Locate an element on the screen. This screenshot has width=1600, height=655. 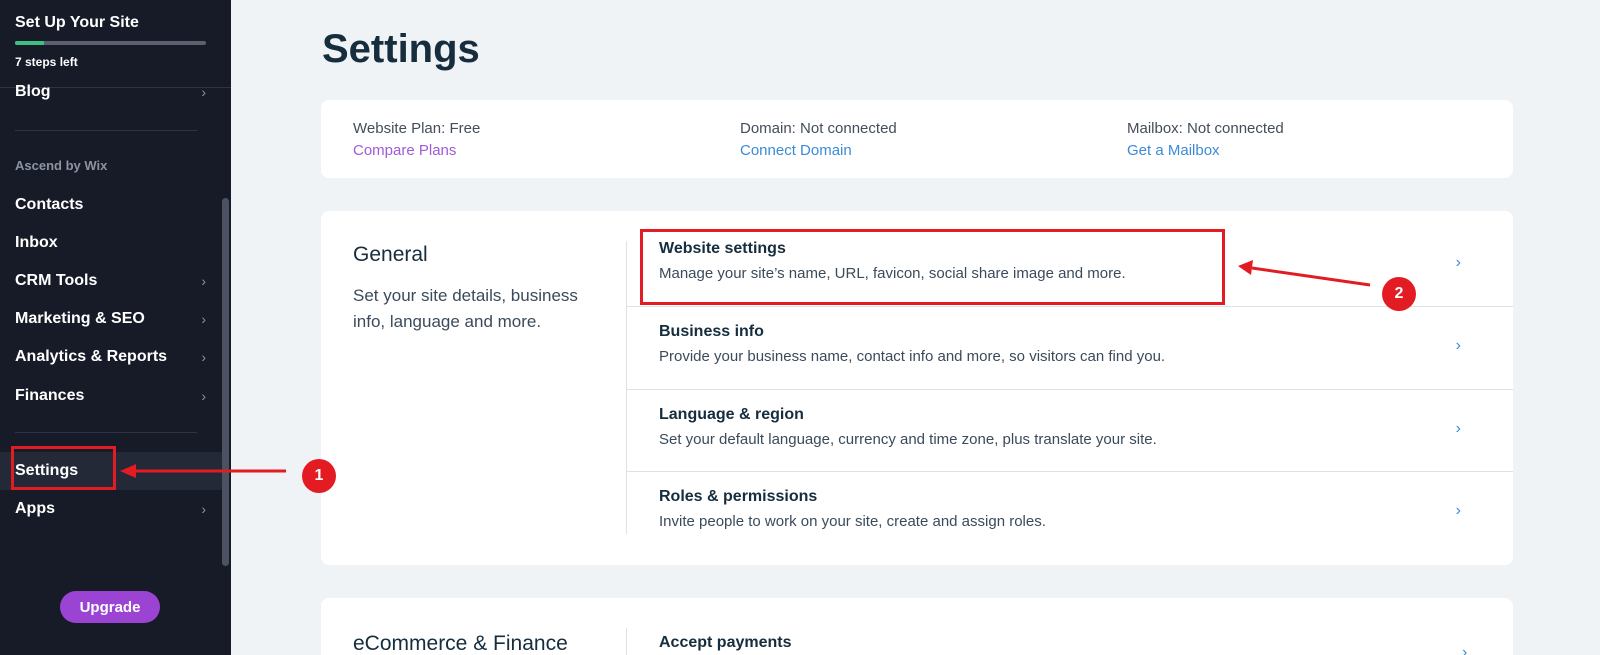
sidebar-scrollbar is located at coordinates (225, 382).